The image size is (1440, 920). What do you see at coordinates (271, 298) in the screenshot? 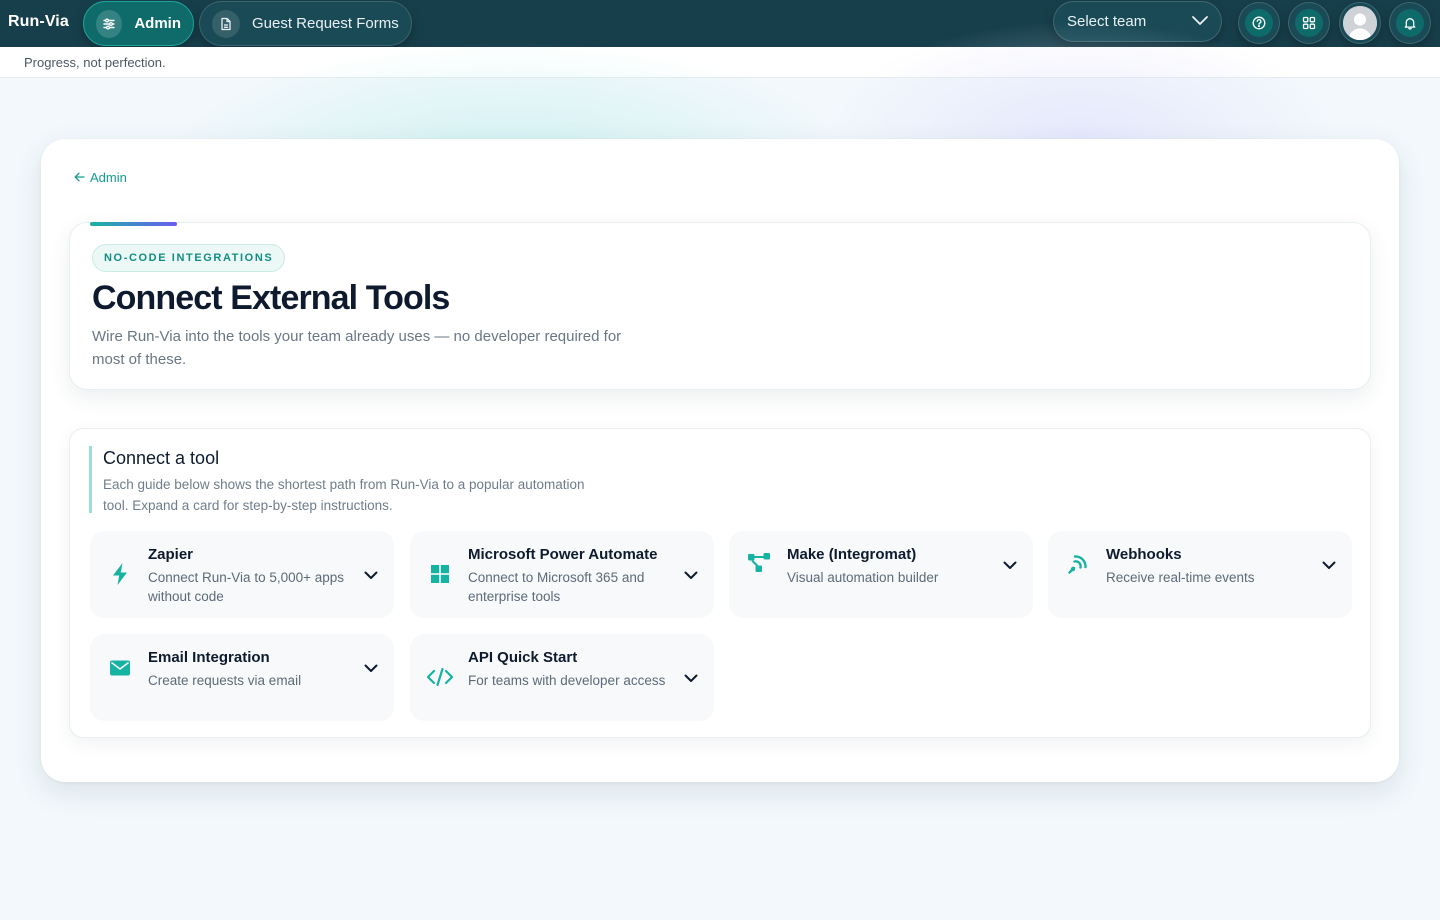
I see `page-title: Connect External Tools` at bounding box center [271, 298].